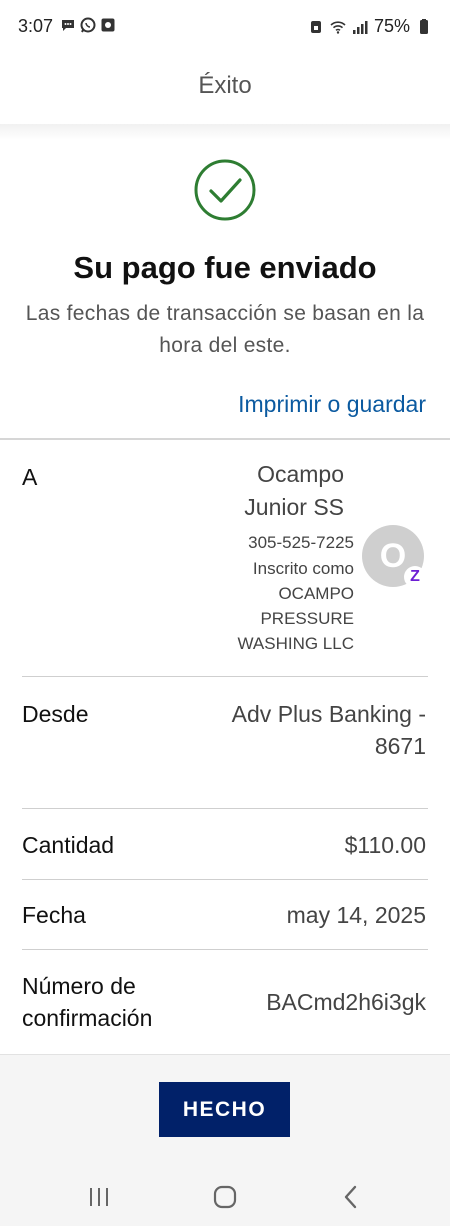  I want to click on done-button: HECHO, so click(224, 1109).